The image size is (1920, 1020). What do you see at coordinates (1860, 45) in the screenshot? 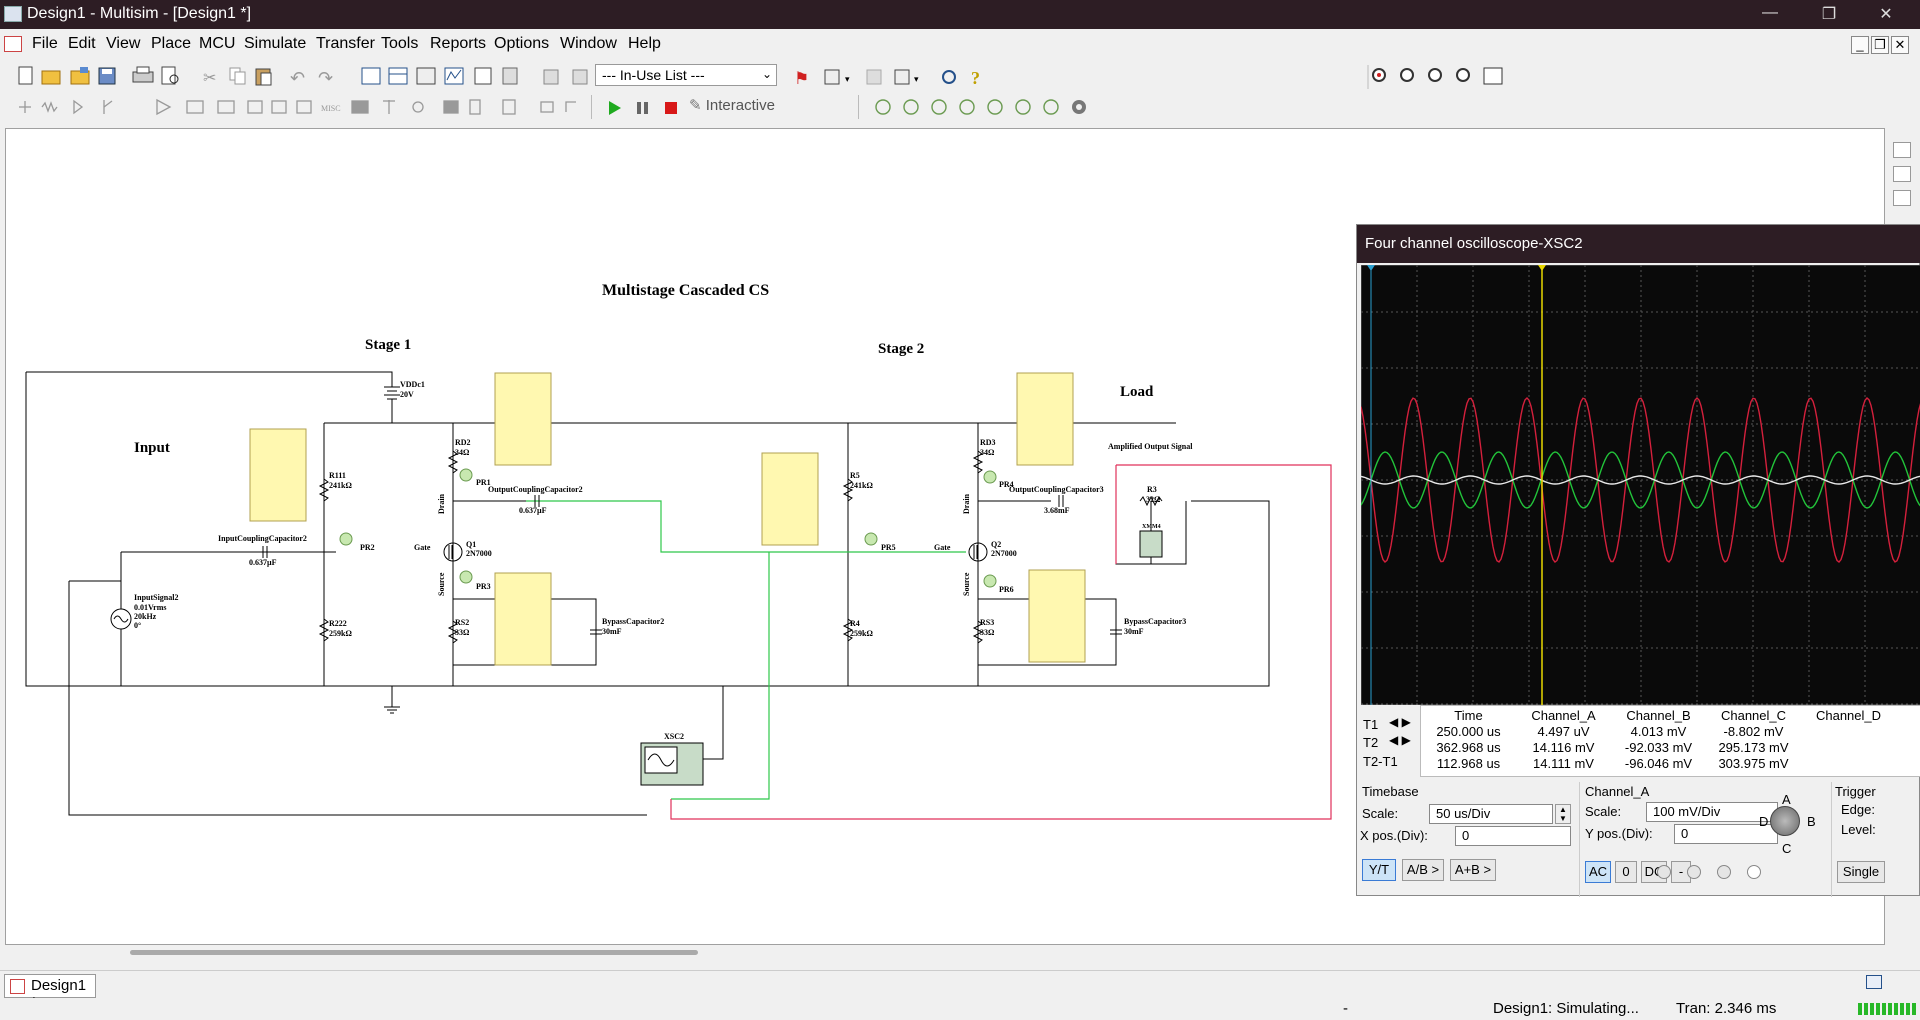
I see `mdi-minimize-button: _` at bounding box center [1860, 45].